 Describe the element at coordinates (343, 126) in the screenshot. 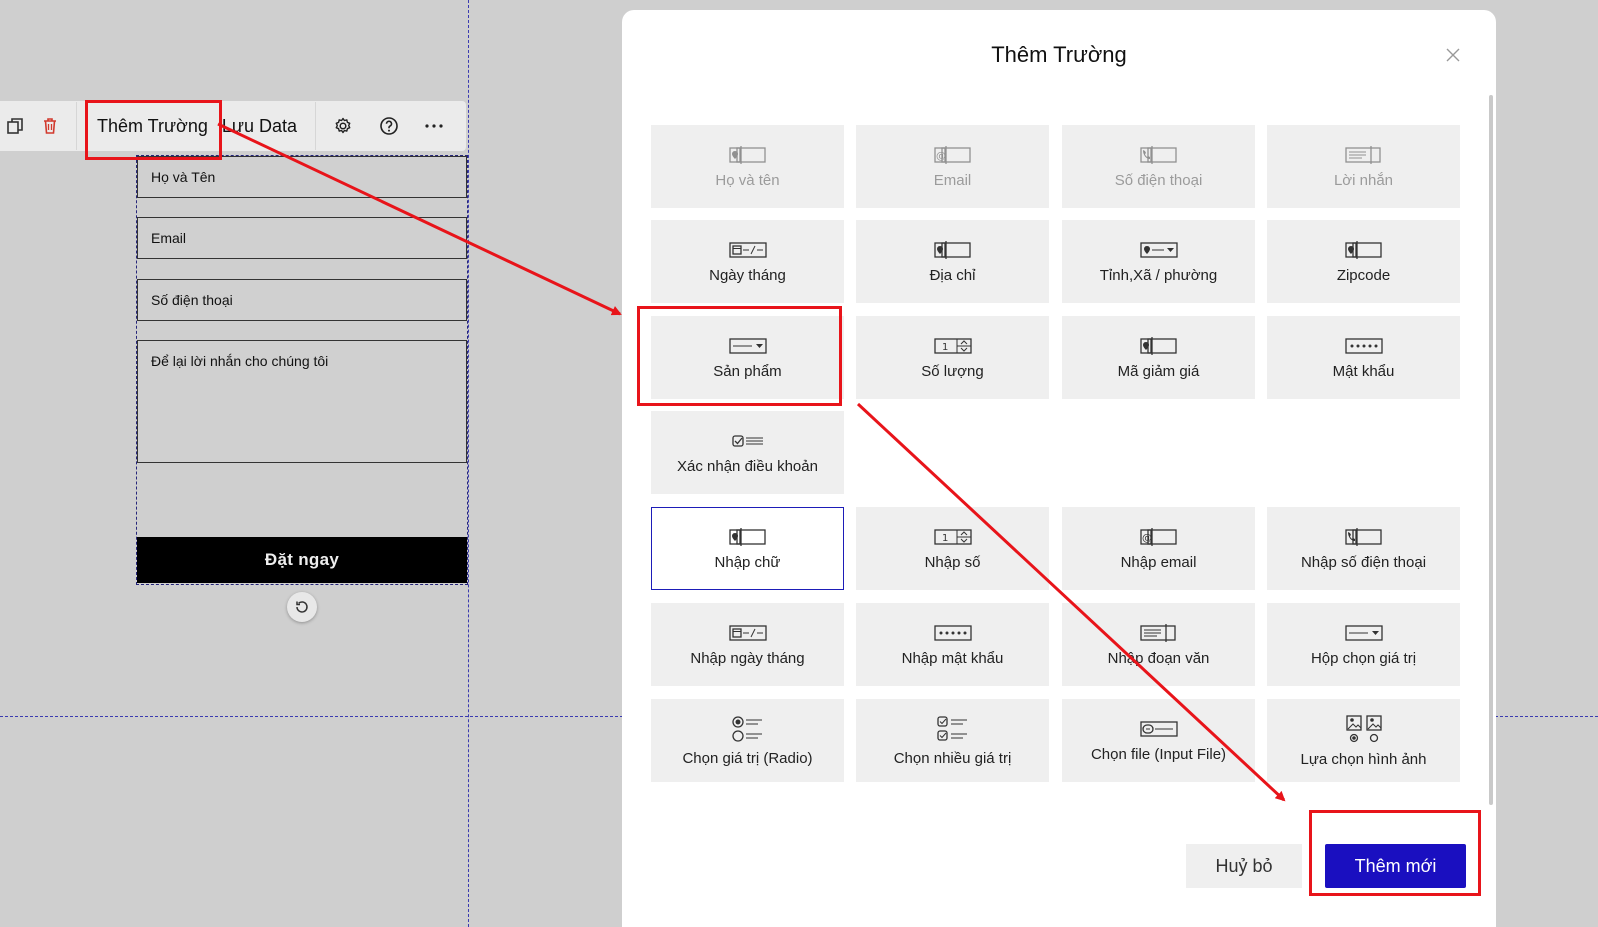

I see `gear-icon` at that location.